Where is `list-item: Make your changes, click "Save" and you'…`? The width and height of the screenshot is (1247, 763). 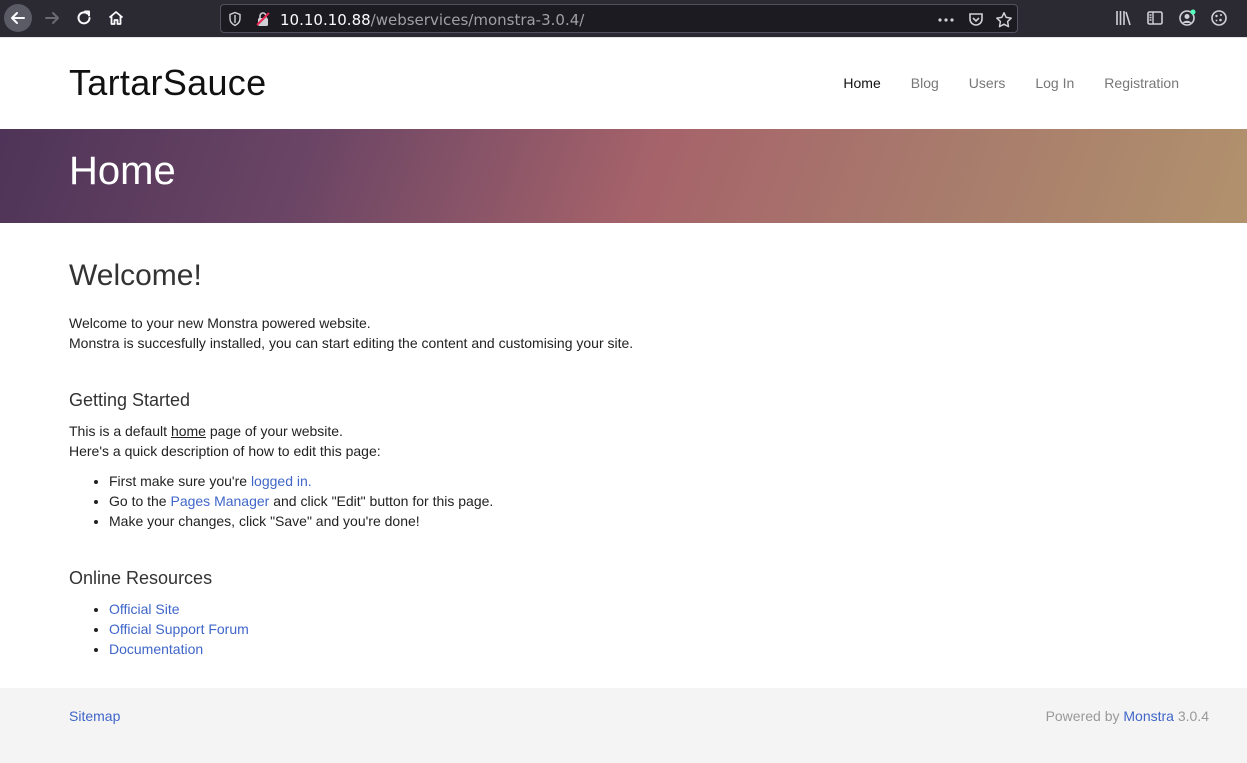 list-item: Make your changes, click "Save" and you'… is located at coordinates (639, 521).